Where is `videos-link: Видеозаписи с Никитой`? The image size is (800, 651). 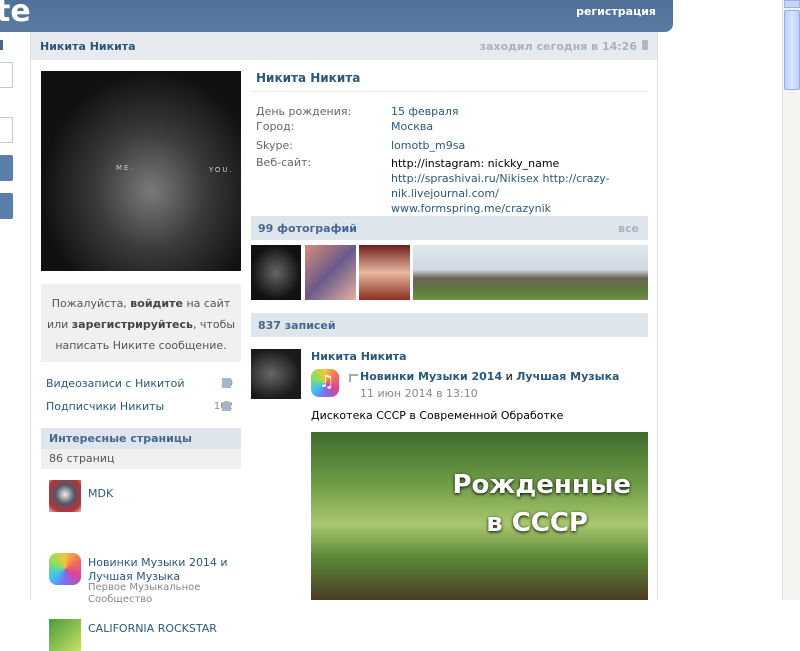
videos-link: Видеозаписи с Никитой is located at coordinates (115, 383).